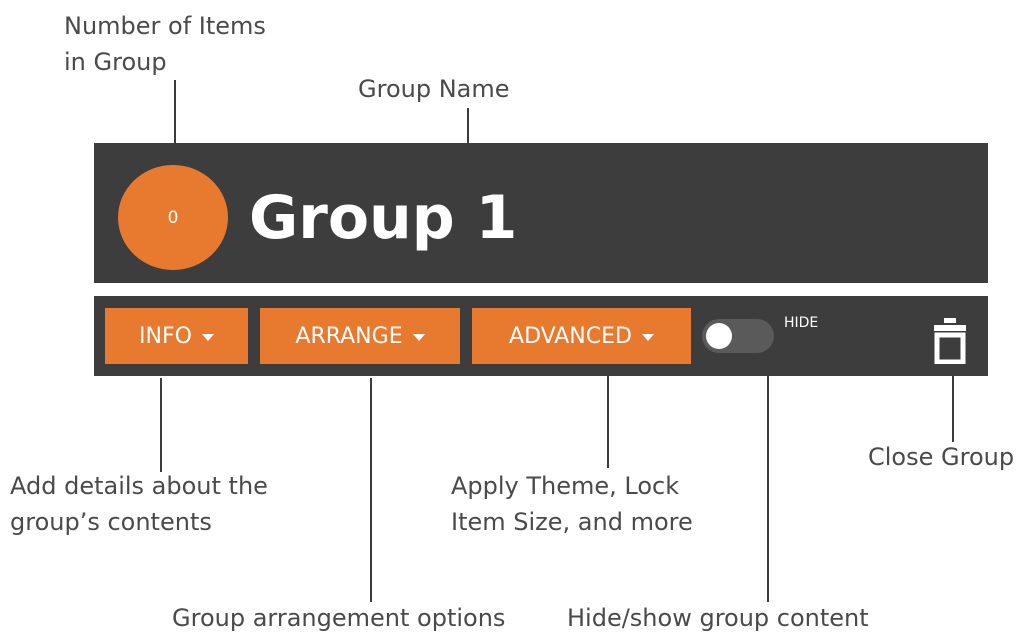 This screenshot has height=636, width=1034. Describe the element at coordinates (719, 336) in the screenshot. I see `toggle-knob` at that location.